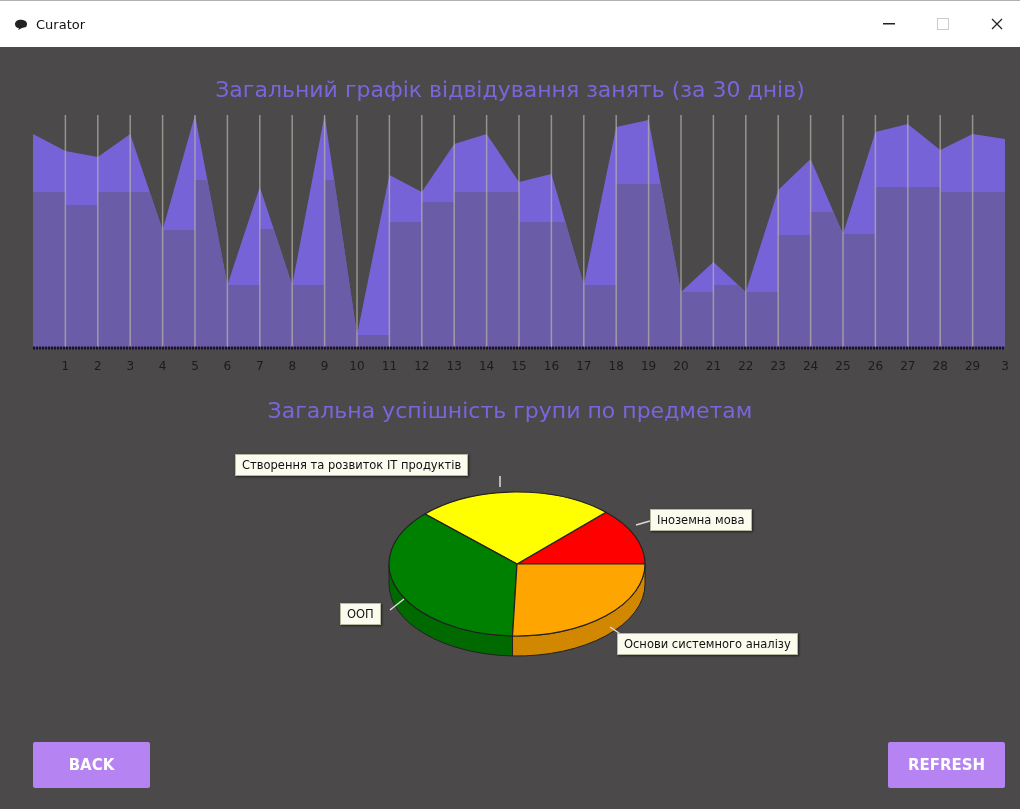  I want to click on chart-title: Загальна успішність групи по предметам, so click(510, 410).